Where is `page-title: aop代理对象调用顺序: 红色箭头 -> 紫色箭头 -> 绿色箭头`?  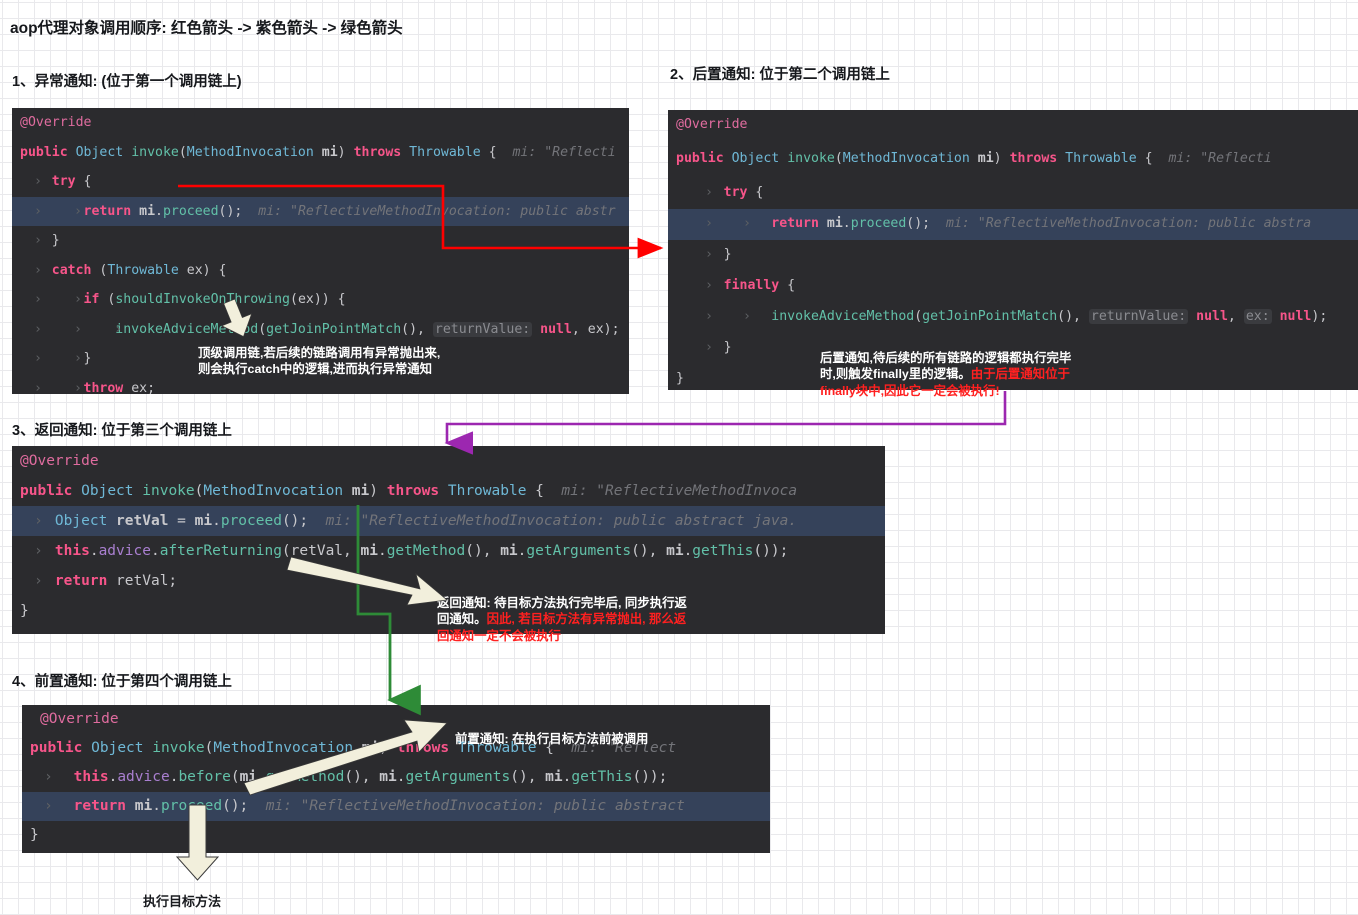
page-title: aop代理对象调用顺序: 红色箭头 -> 紫色箭头 -> 绿色箭头 is located at coordinates (206, 28).